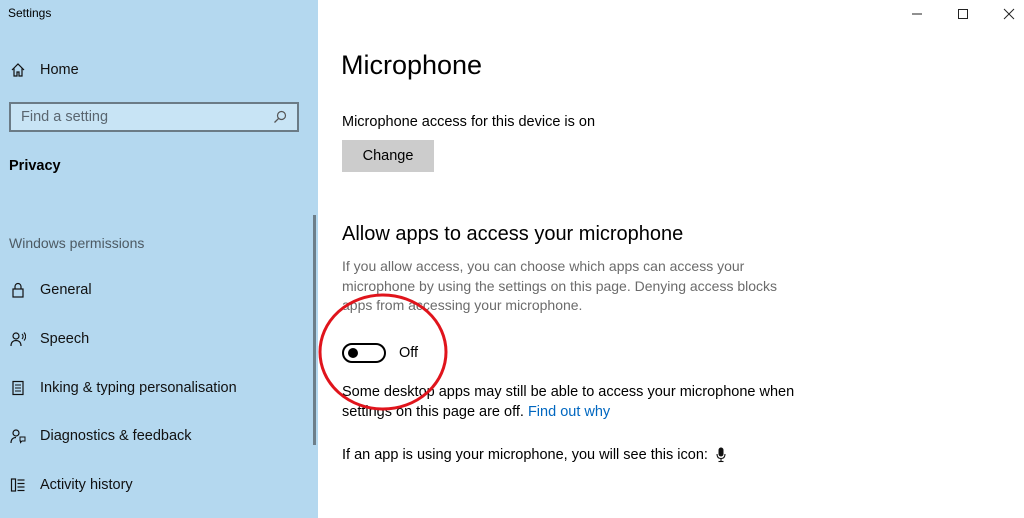  What do you see at coordinates (86, 485) in the screenshot?
I see `sidebar-item-label: Activity history` at bounding box center [86, 485].